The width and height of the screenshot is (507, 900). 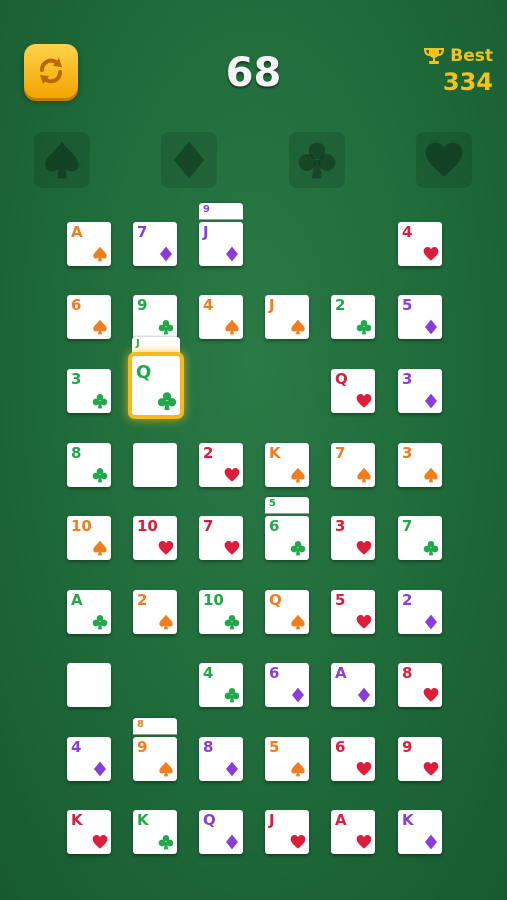 I want to click on card-rank: J, so click(x=272, y=820).